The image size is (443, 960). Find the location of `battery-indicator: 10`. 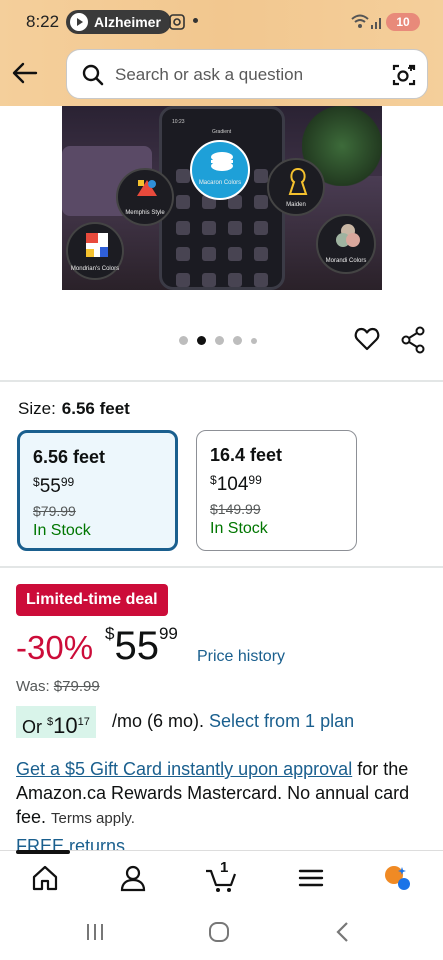

battery-indicator: 10 is located at coordinates (403, 22).